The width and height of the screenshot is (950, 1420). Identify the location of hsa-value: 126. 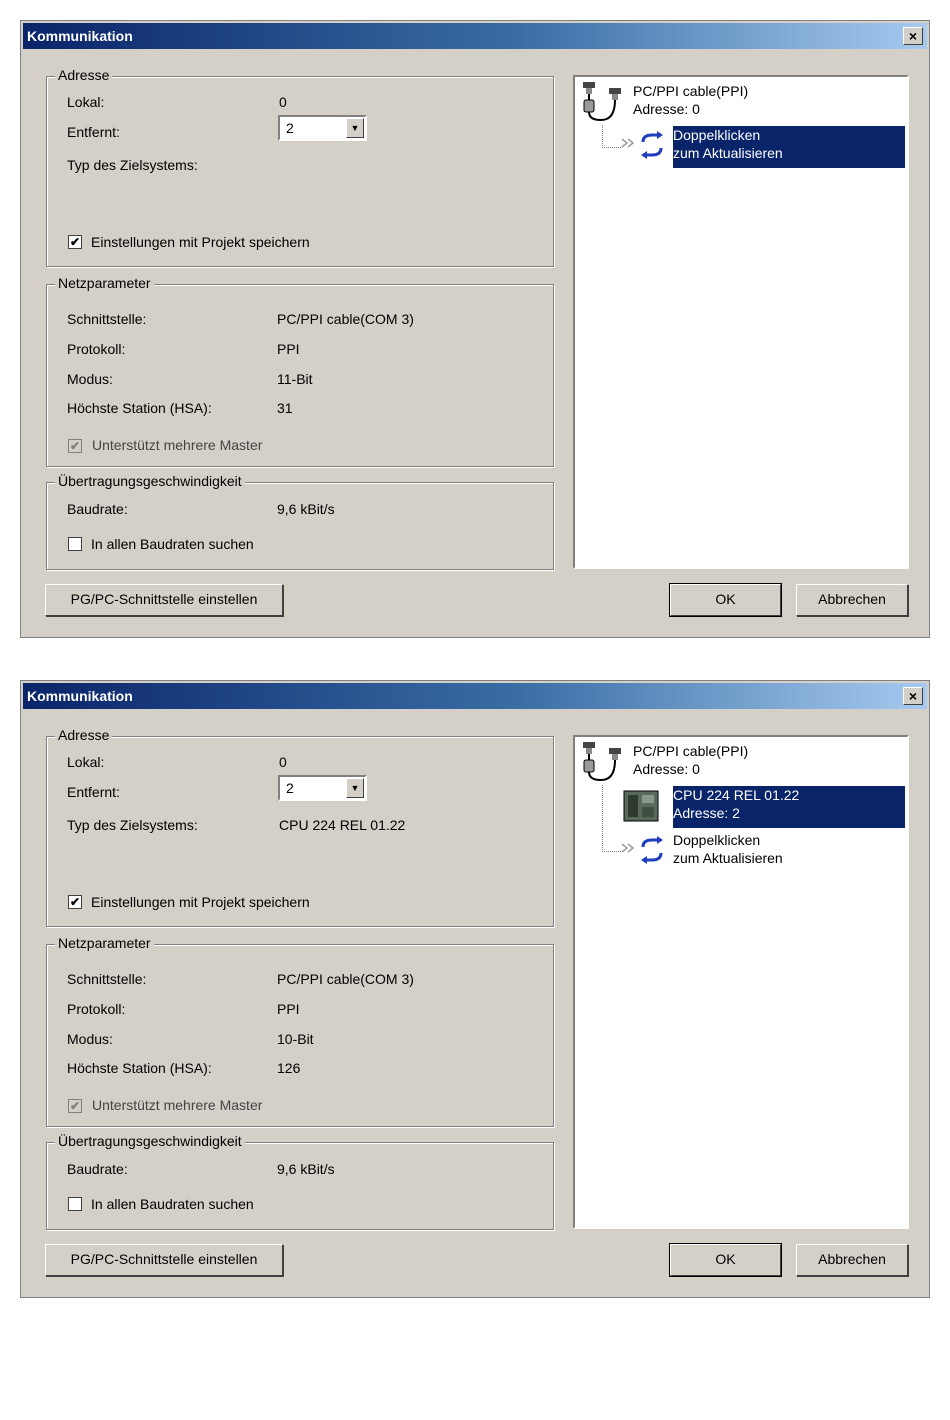
(289, 1068).